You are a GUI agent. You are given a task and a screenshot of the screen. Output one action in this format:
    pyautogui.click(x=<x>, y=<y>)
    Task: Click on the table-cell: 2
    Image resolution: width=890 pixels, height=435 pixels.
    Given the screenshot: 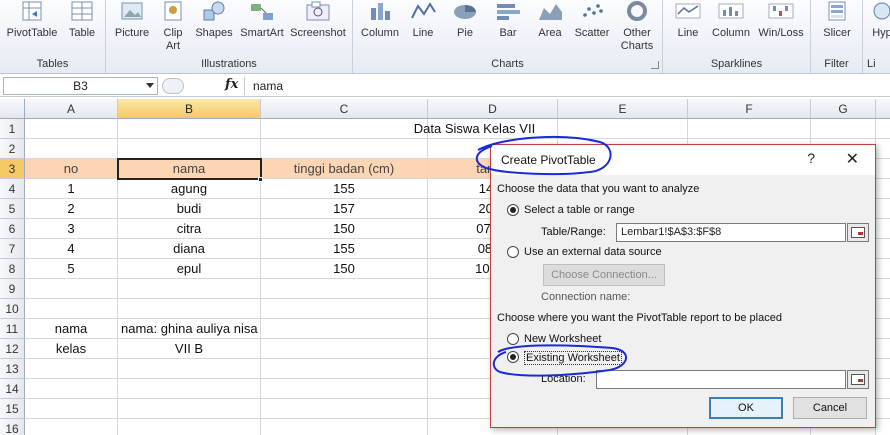 What is the action you would take?
    pyautogui.click(x=71, y=209)
    